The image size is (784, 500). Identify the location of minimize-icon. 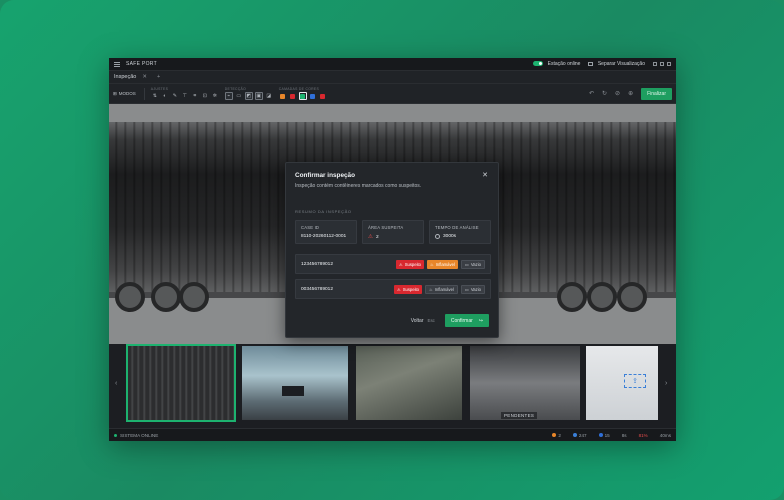
(655, 64).